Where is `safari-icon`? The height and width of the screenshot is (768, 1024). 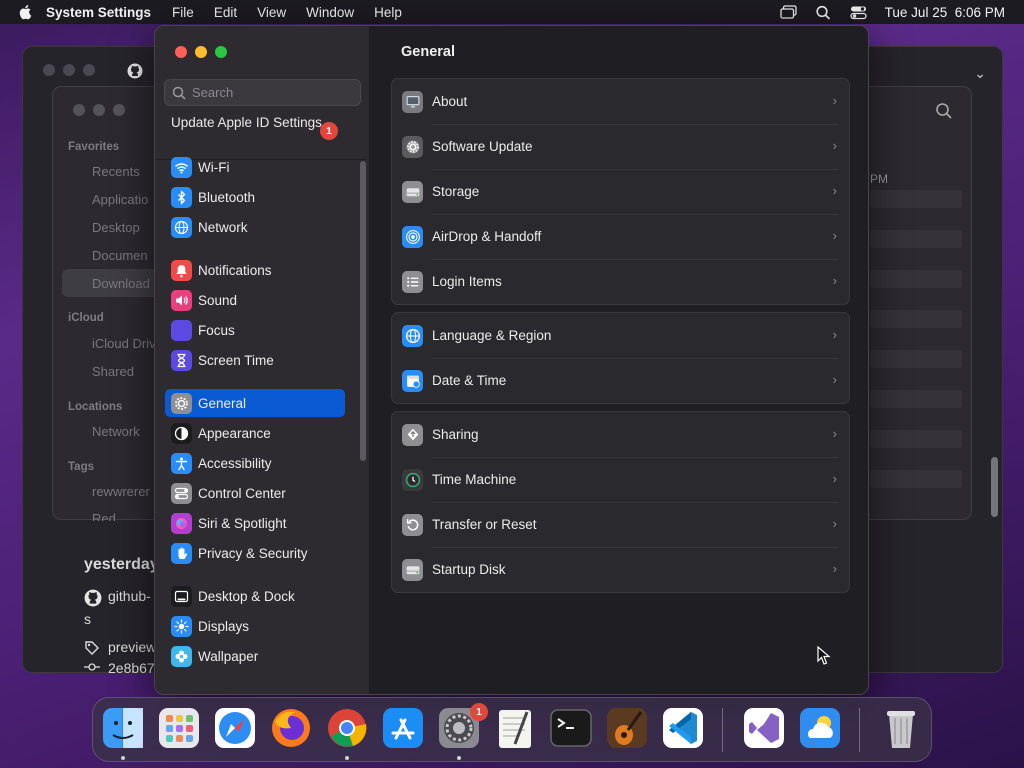 safari-icon is located at coordinates (235, 728).